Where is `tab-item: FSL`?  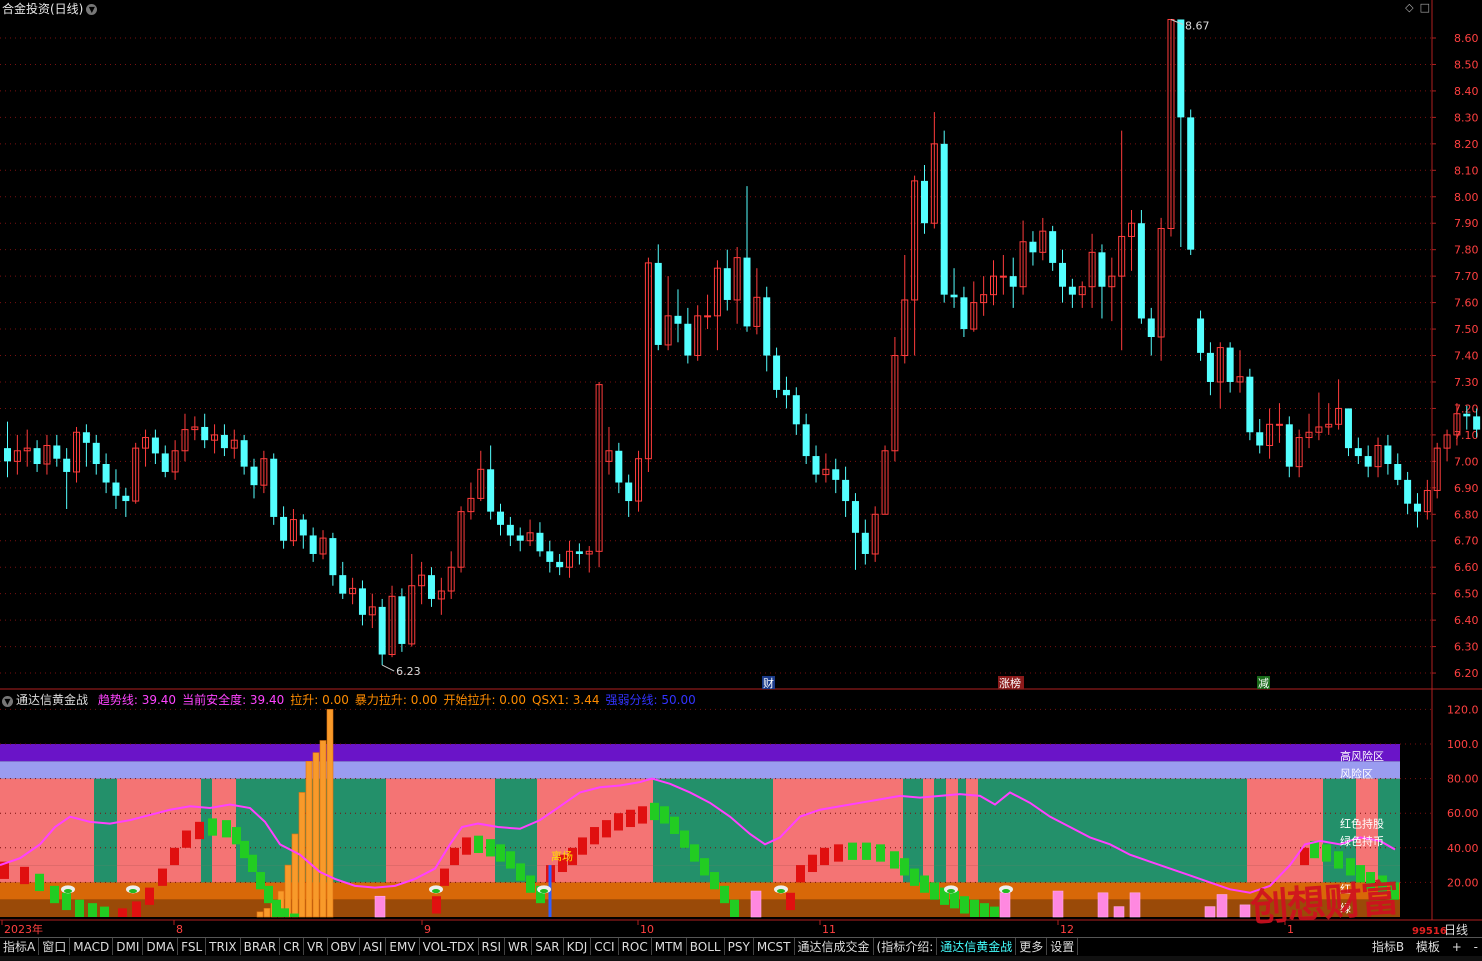
tab-item: FSL is located at coordinates (192, 946).